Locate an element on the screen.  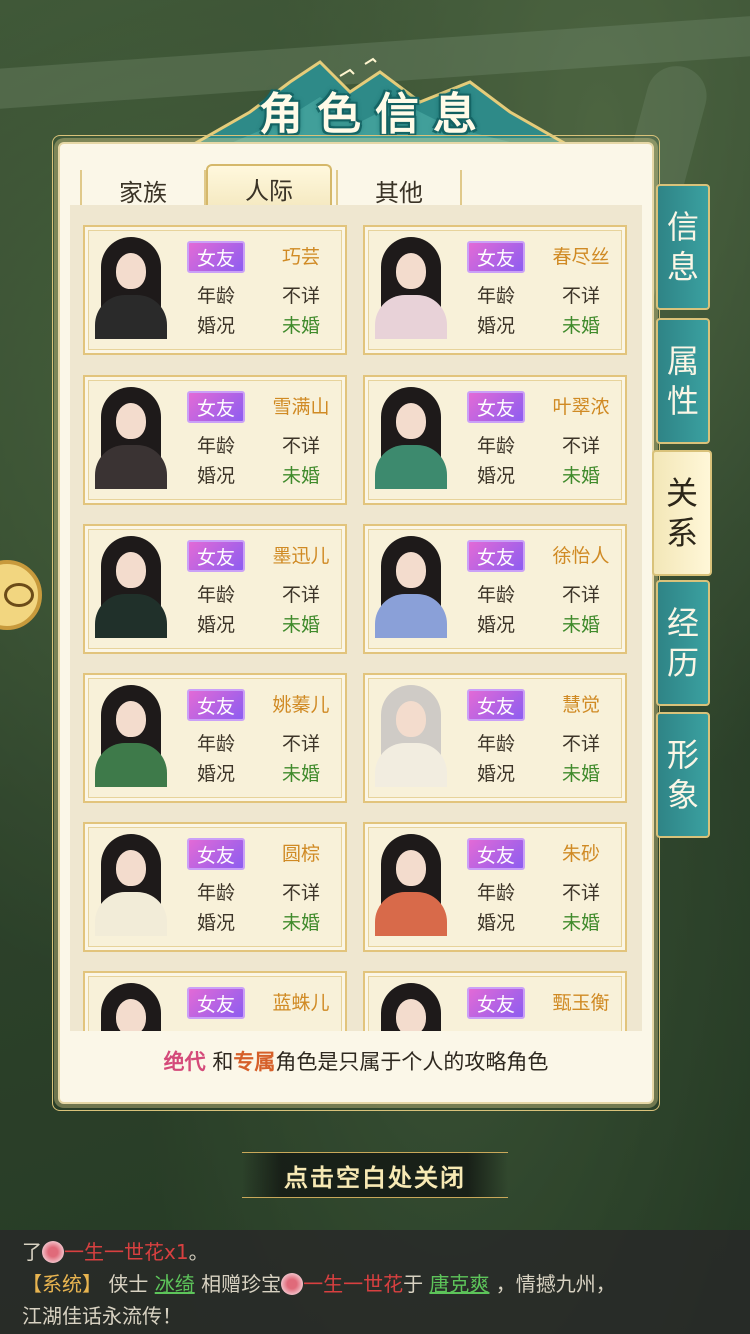
character-name: 姚蓁儿 is located at coordinates (301, 705).